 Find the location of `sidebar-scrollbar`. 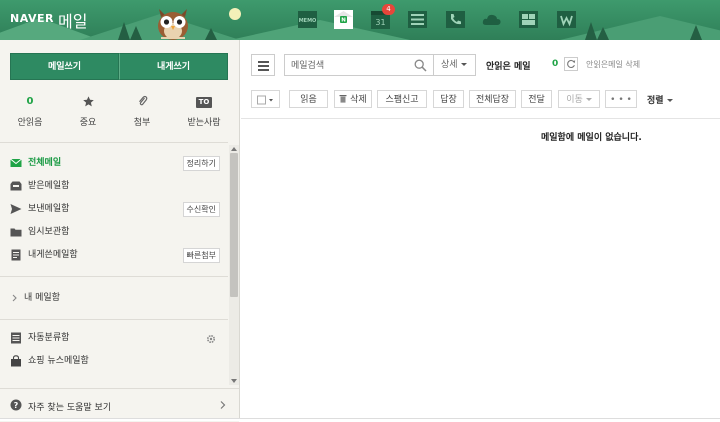

sidebar-scrollbar is located at coordinates (234, 265).